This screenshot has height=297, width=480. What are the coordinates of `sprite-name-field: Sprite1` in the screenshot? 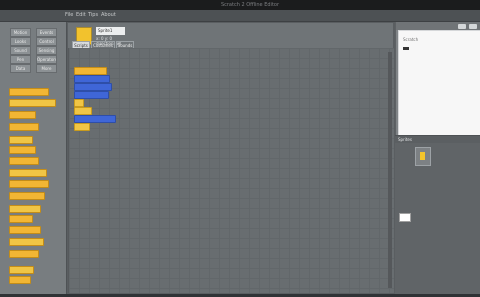 It's located at (110, 31).